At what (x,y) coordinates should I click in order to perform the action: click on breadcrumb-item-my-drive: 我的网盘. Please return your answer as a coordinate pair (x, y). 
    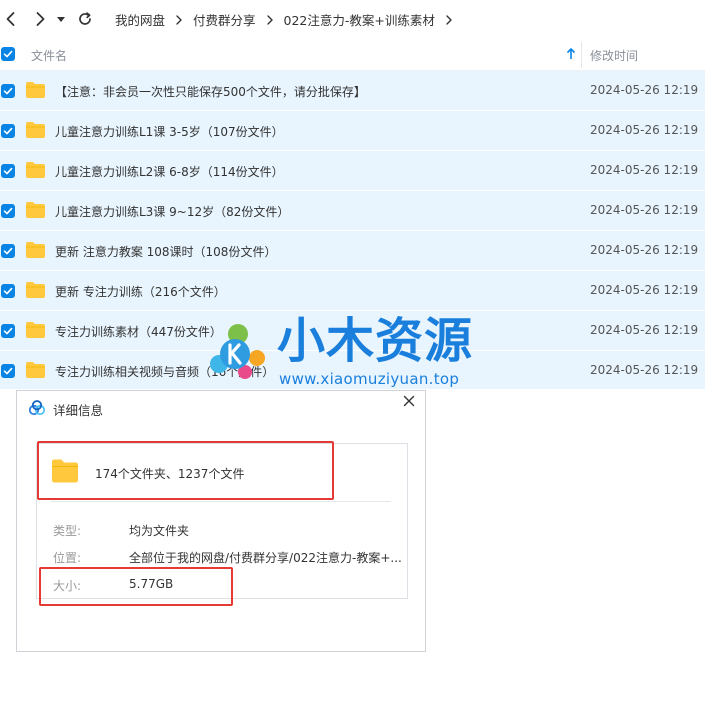
    Looking at the image, I should click on (140, 19).